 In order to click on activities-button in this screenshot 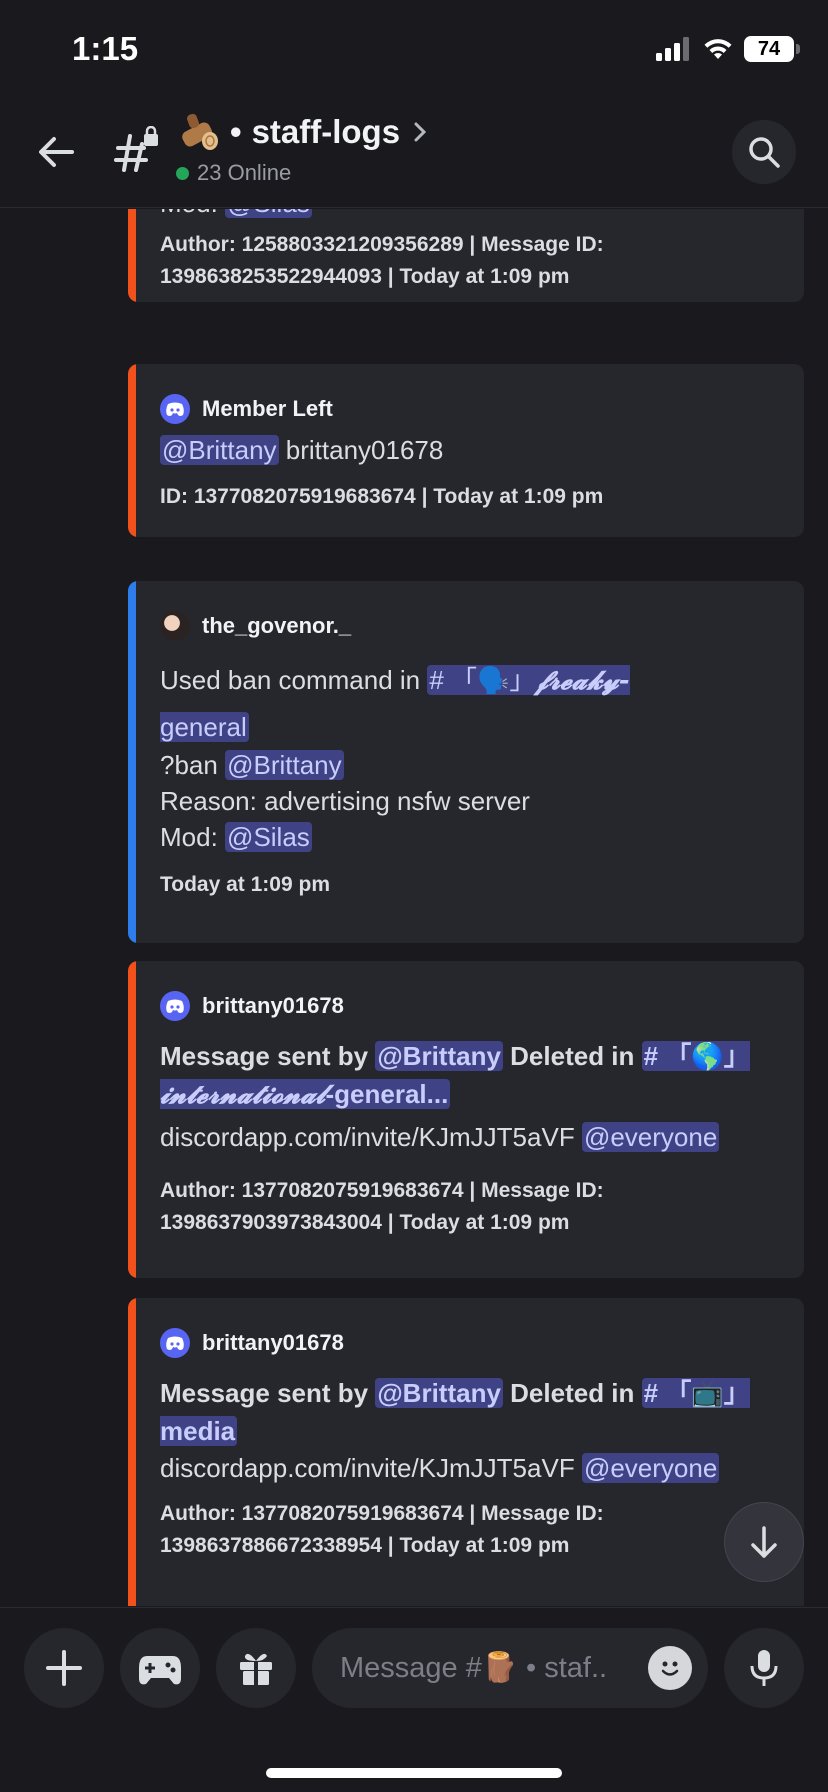, I will do `click(160, 1668)`.